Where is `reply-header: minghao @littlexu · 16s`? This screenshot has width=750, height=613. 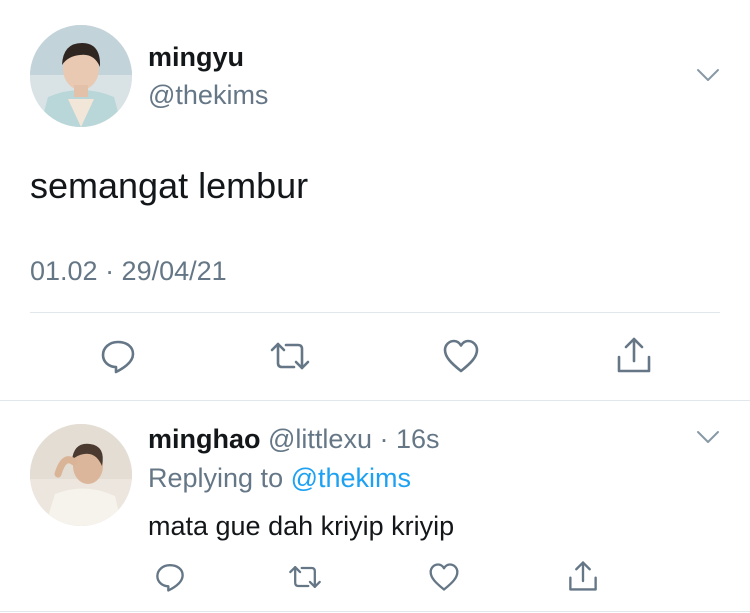
reply-header: minghao @littlexu · 16s is located at coordinates (294, 439).